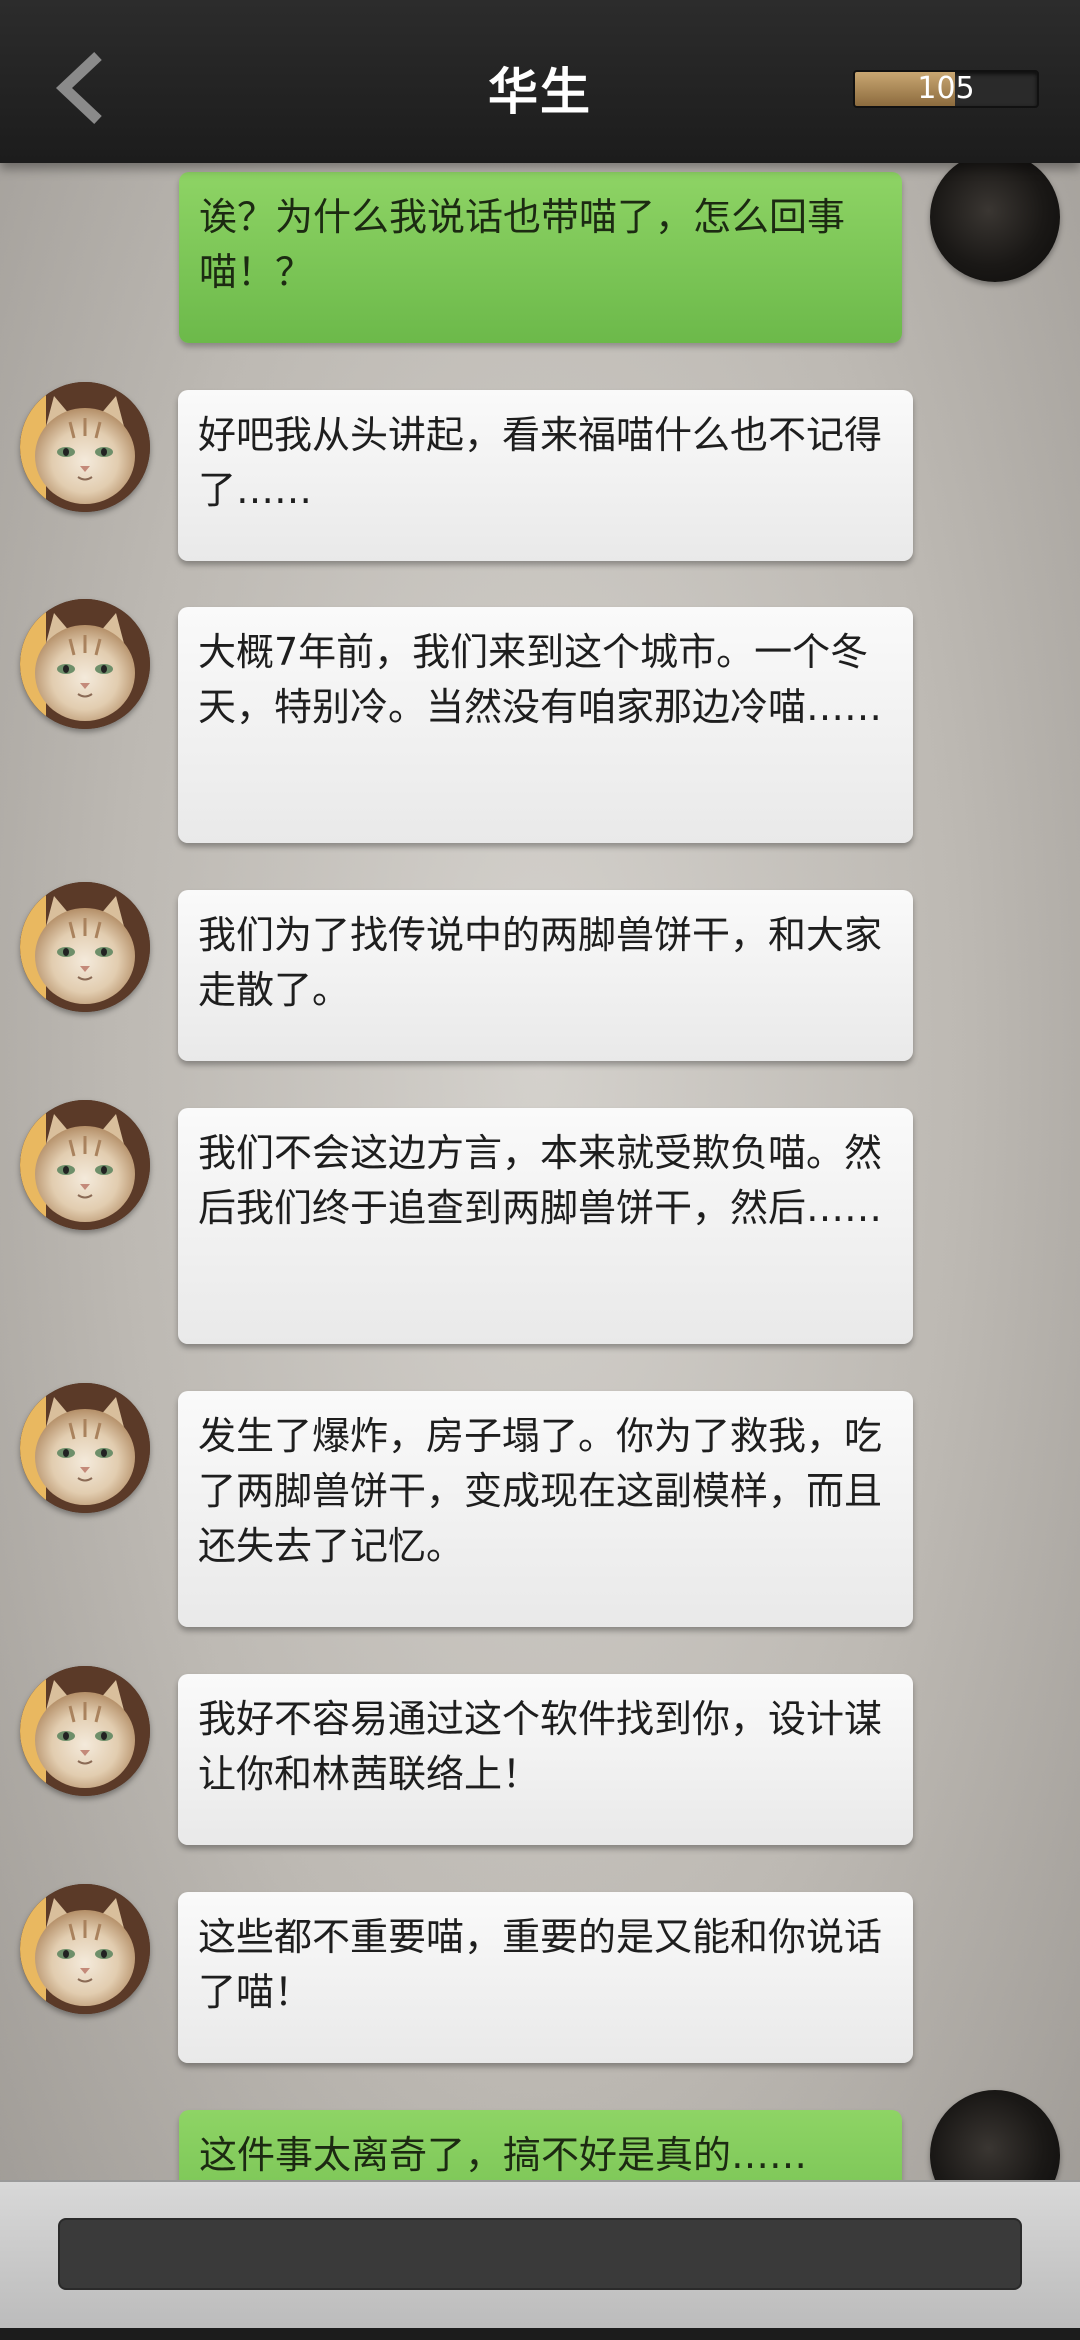 This screenshot has width=1080, height=2340. What do you see at coordinates (540, 81) in the screenshot?
I see `top-bar: 华生 105` at bounding box center [540, 81].